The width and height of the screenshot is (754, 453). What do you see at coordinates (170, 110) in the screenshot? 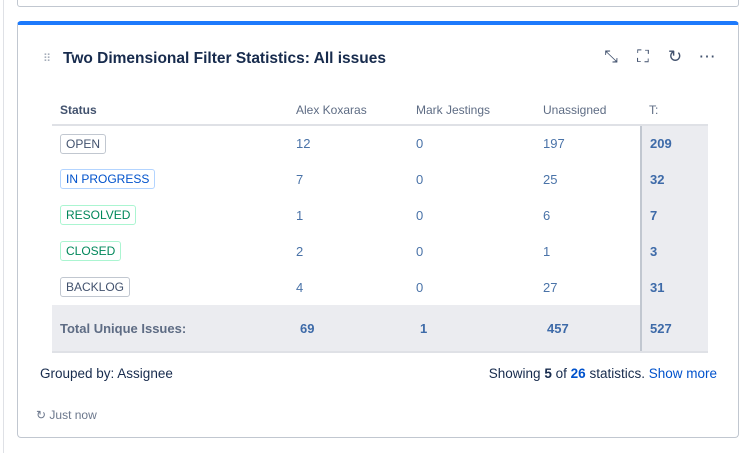
I see `header-status: Status` at bounding box center [170, 110].